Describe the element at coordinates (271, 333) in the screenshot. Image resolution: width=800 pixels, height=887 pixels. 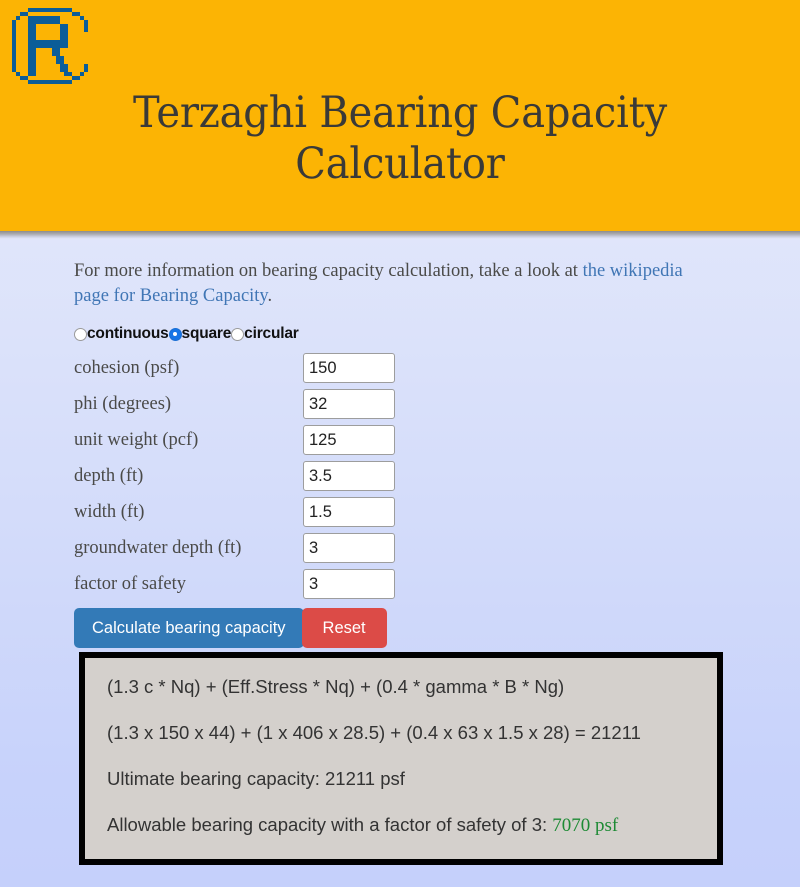
I see `radio-label-circular: circular` at that location.